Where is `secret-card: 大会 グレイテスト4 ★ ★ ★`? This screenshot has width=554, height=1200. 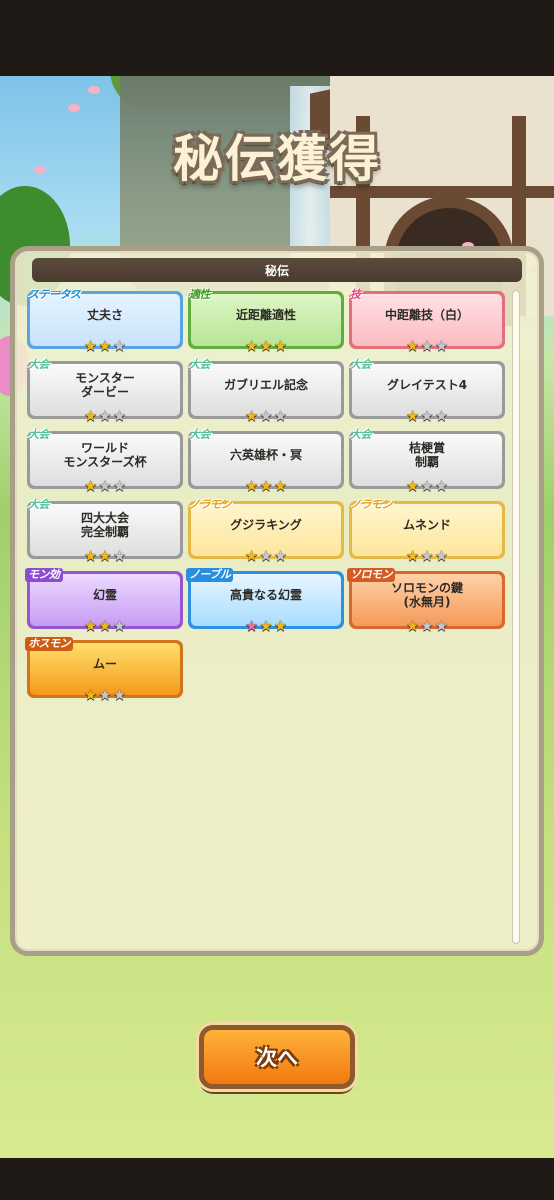 secret-card: 大会 グレイテスト4 ★ ★ ★ is located at coordinates (427, 391).